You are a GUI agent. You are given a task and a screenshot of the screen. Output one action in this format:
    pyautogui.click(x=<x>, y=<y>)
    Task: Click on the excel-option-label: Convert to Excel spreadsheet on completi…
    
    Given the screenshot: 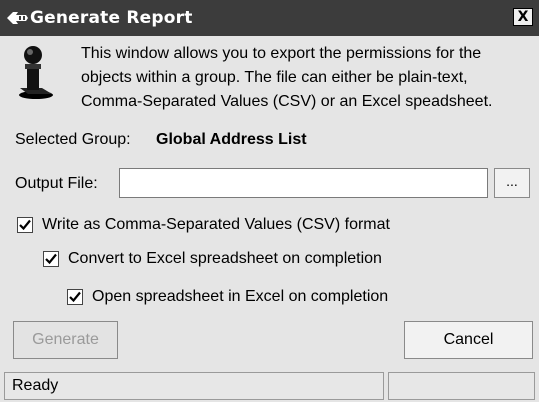 What is the action you would take?
    pyautogui.click(x=225, y=258)
    